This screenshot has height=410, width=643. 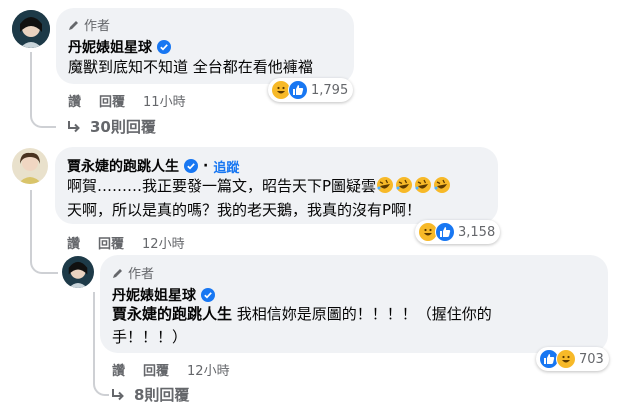 I want to click on comment-text: 天啊，所以是真的嗎？我的老天鵝，我真的沒有P啊！, so click(x=244, y=210).